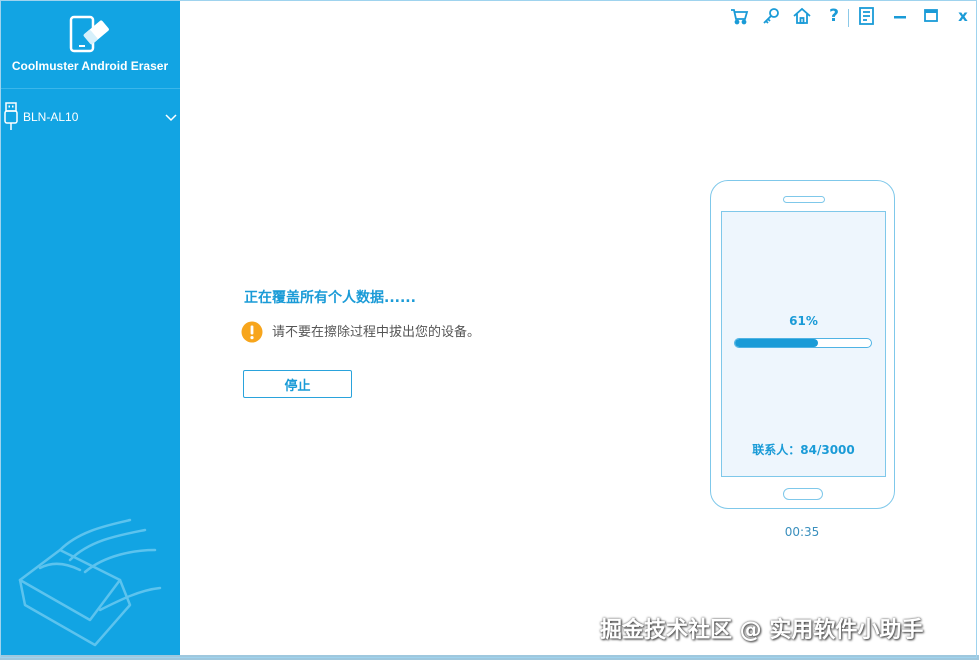  I want to click on progress-fill, so click(776, 343).